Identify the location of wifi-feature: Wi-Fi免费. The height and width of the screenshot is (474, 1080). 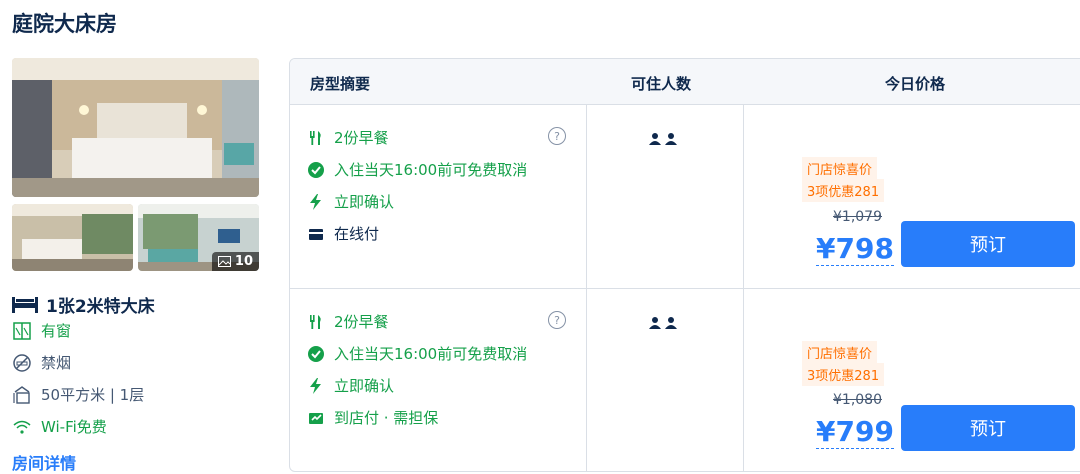
(59, 426).